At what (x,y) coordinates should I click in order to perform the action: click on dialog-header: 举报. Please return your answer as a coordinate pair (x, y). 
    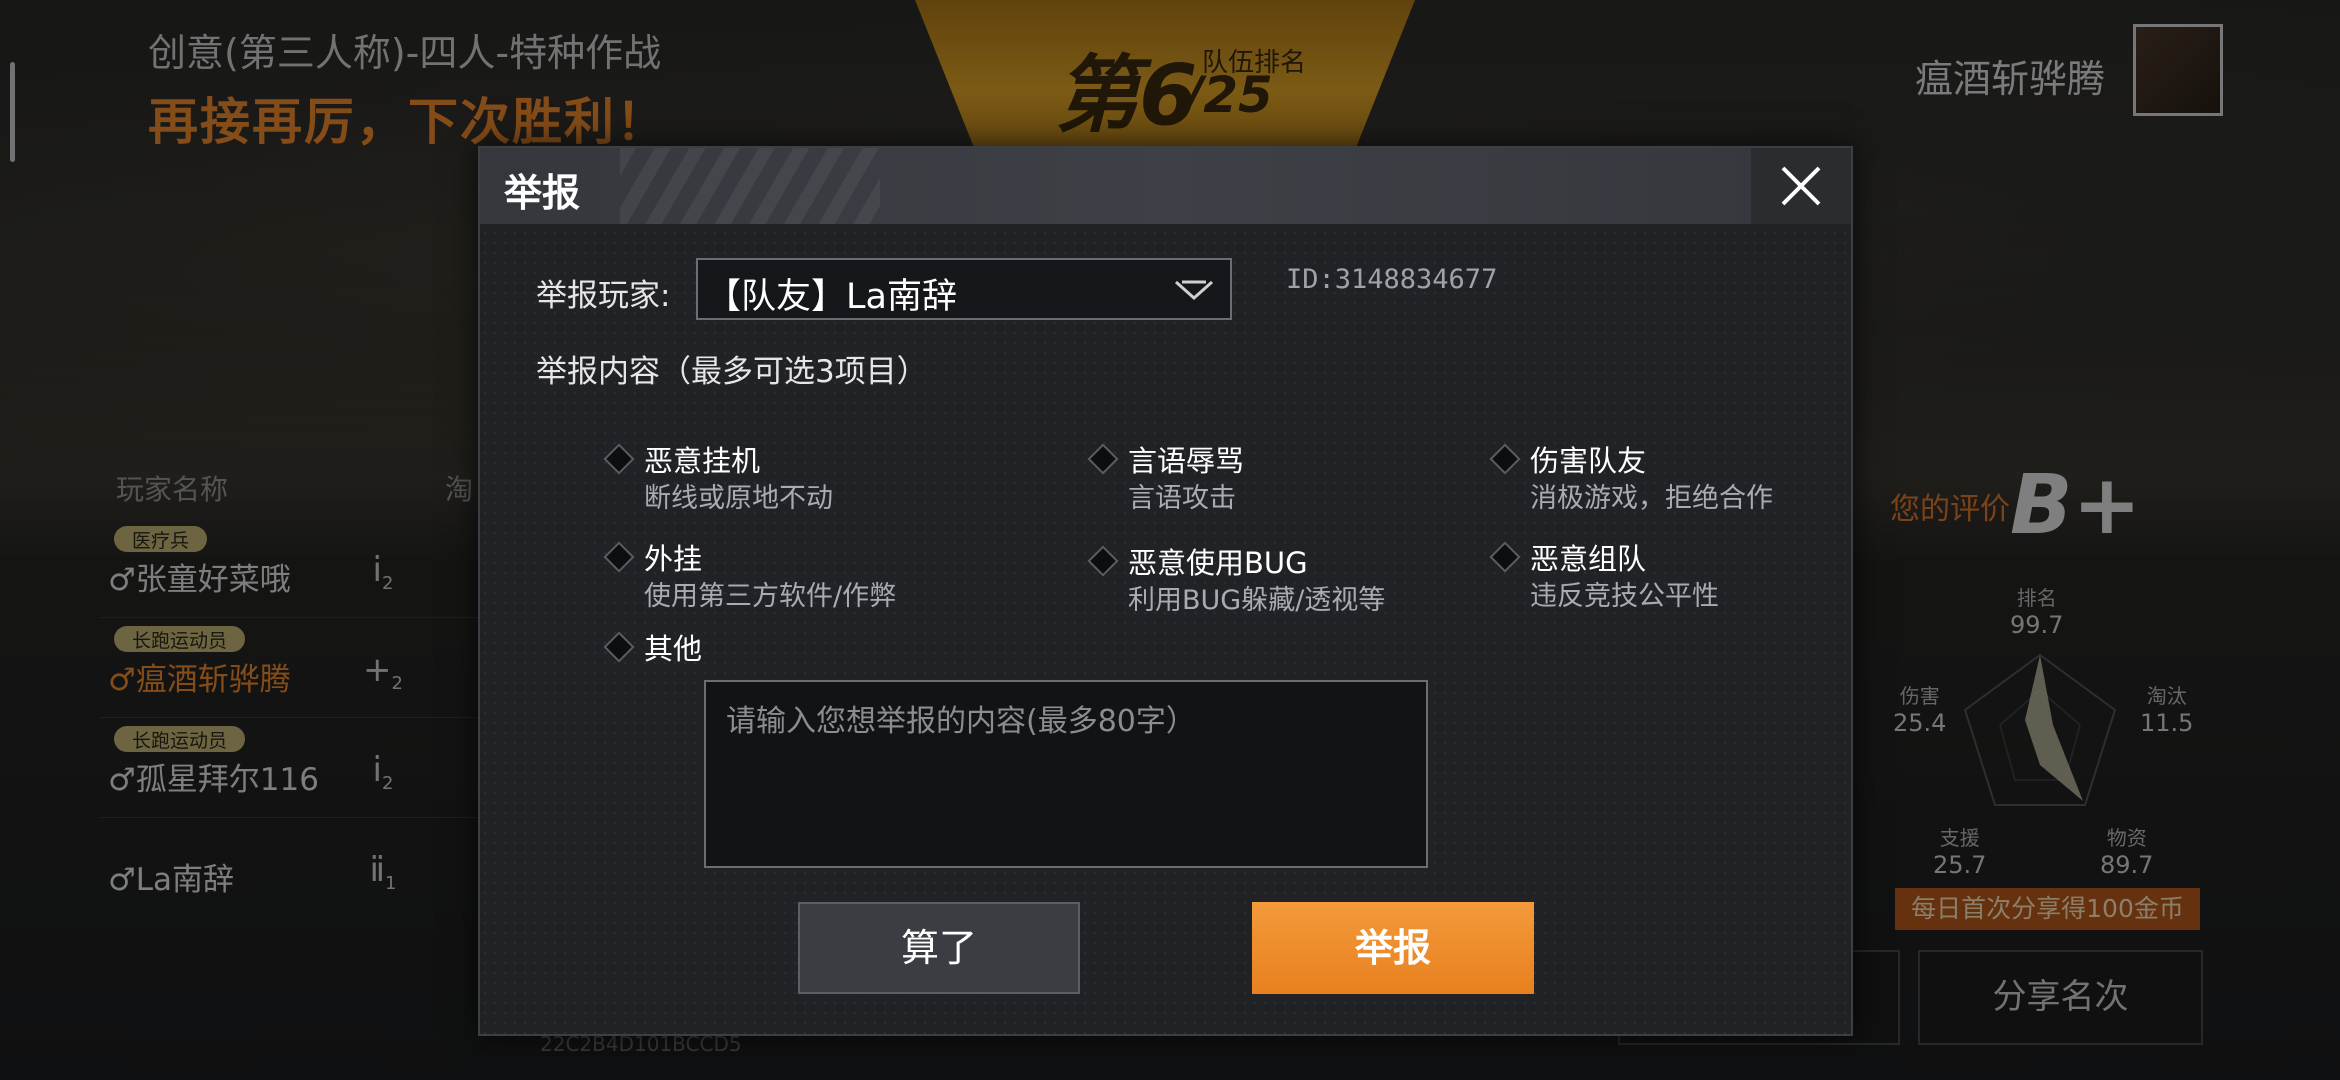
    Looking at the image, I should click on (1165, 186).